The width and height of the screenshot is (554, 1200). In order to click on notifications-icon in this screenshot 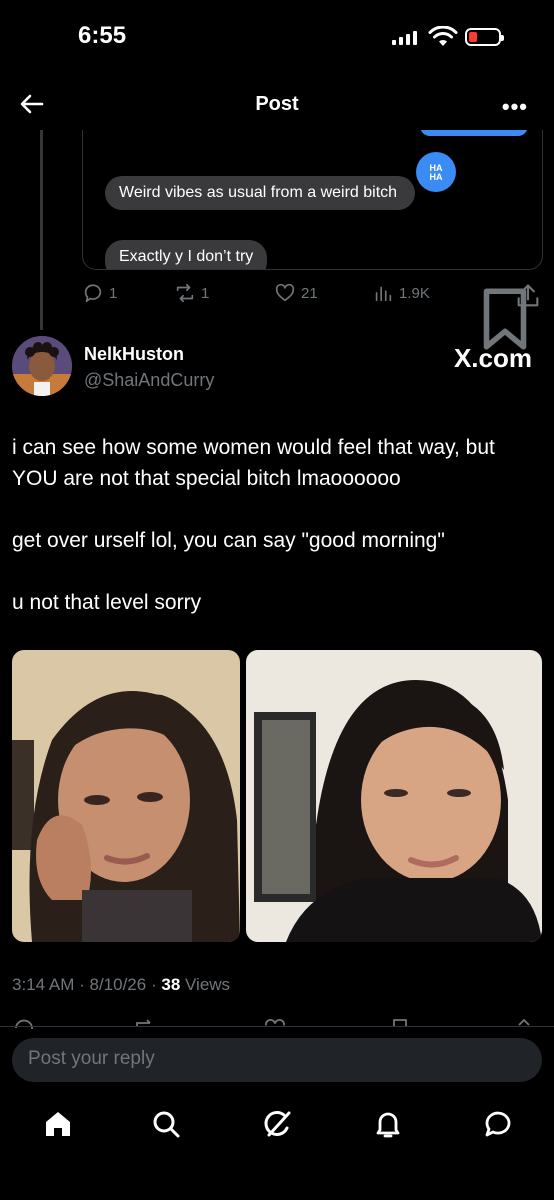, I will do `click(388, 1124)`.